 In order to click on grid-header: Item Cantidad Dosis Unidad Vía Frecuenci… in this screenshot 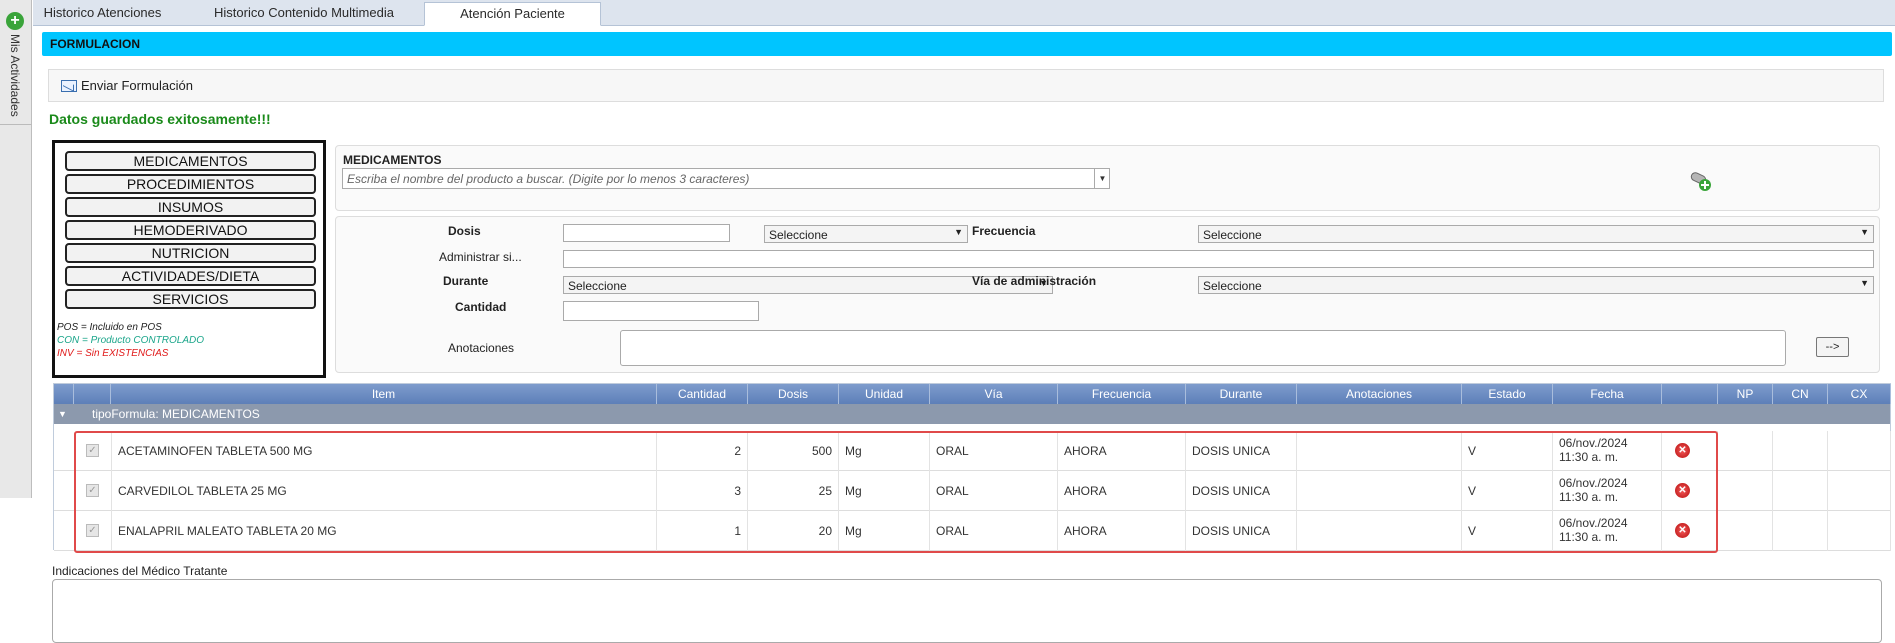, I will do `click(972, 394)`.